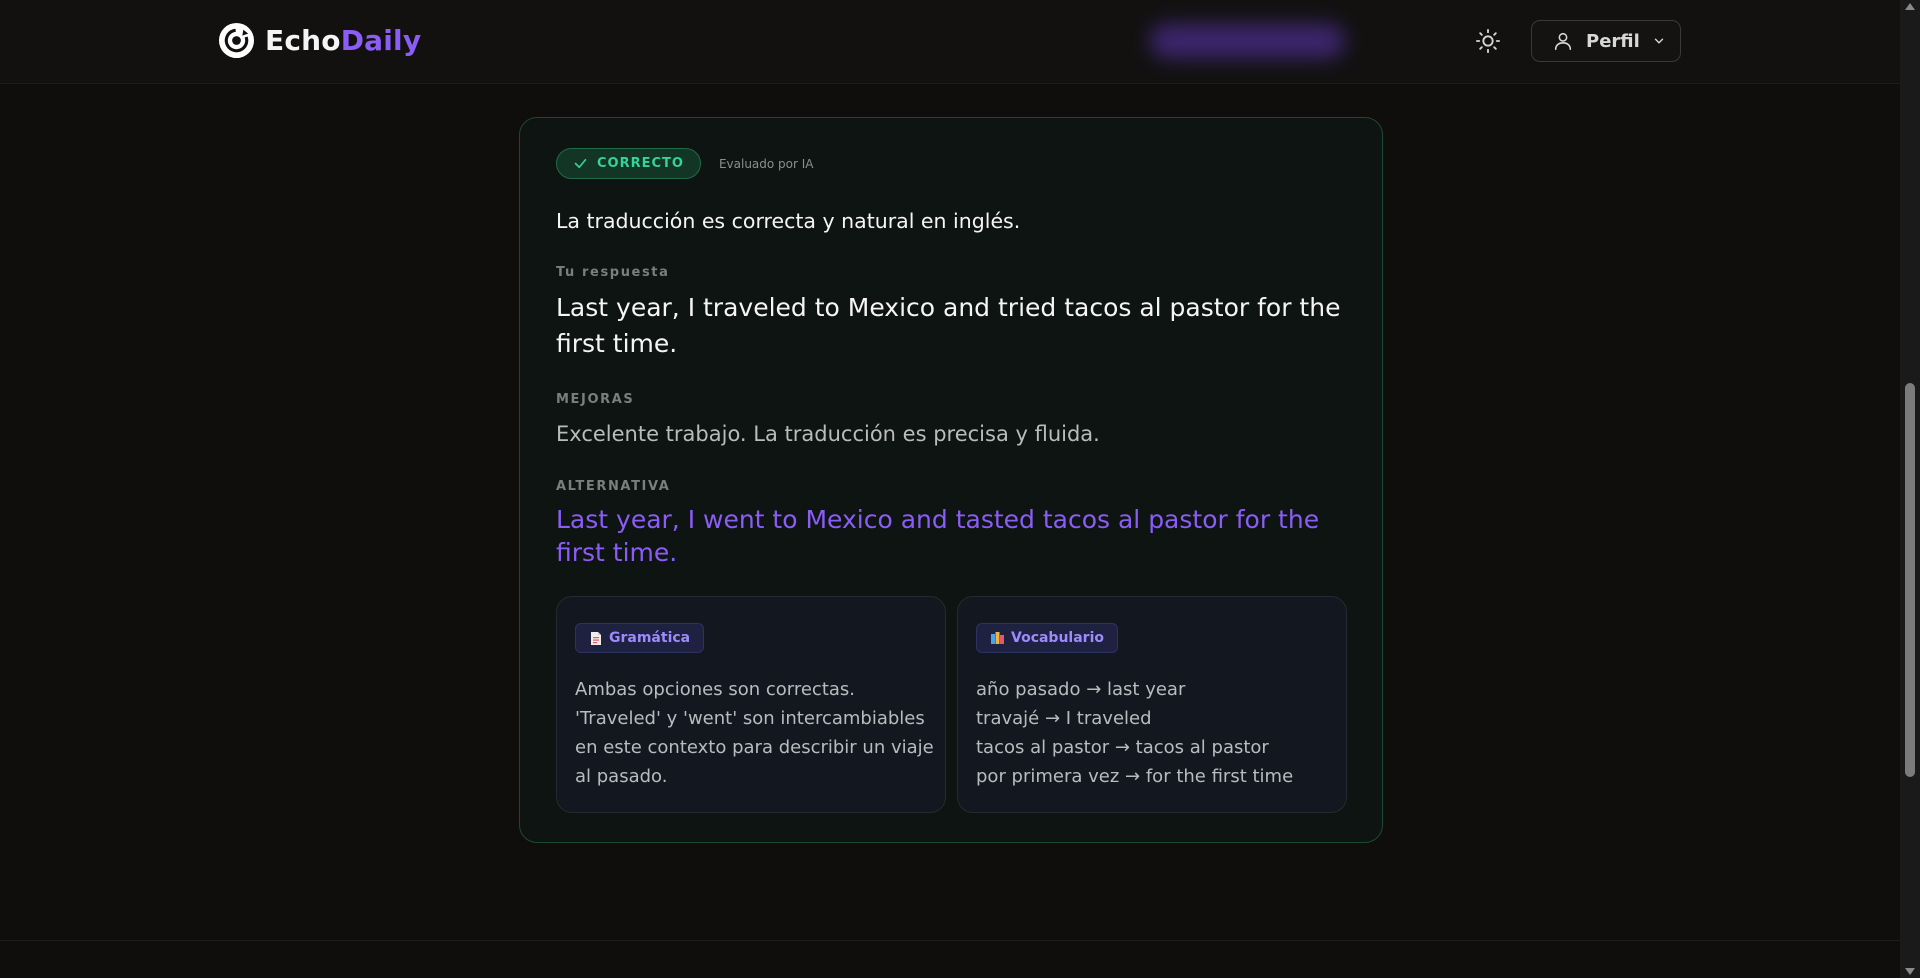 This screenshot has height=978, width=1920. I want to click on grammar-label: Gramática, so click(650, 638).